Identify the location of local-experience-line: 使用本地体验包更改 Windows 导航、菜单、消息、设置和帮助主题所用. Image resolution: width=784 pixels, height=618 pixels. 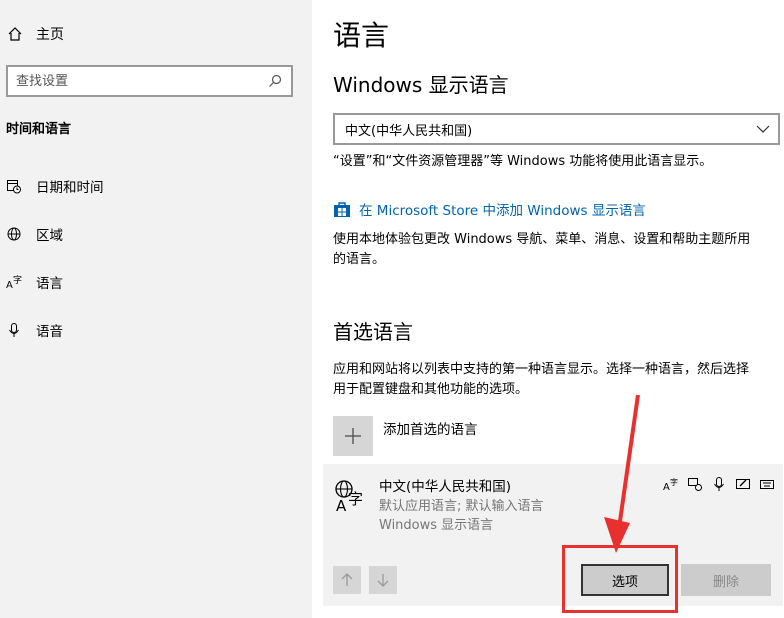
(542, 239).